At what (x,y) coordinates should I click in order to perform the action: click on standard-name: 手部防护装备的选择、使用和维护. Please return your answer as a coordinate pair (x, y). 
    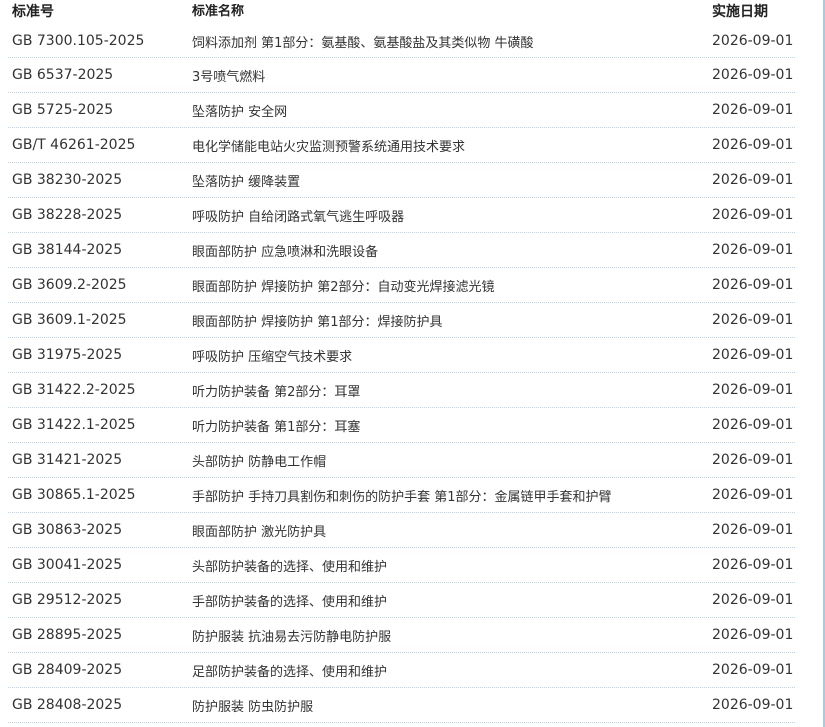
    Looking at the image, I should click on (448, 600).